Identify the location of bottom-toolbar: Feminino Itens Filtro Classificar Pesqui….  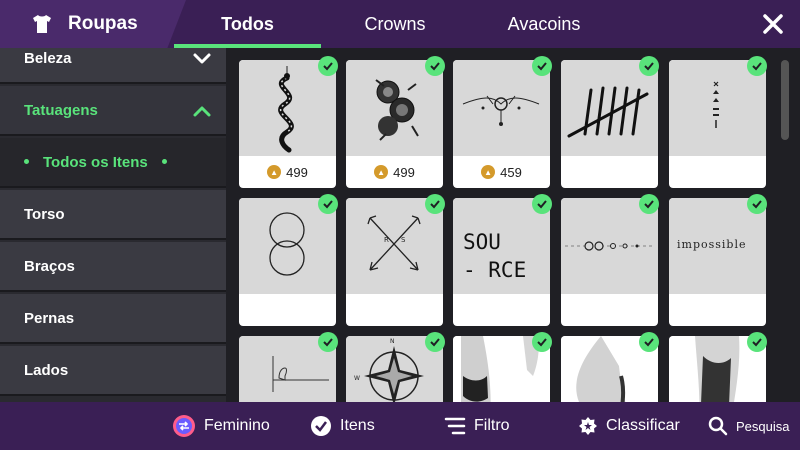
(400, 426).